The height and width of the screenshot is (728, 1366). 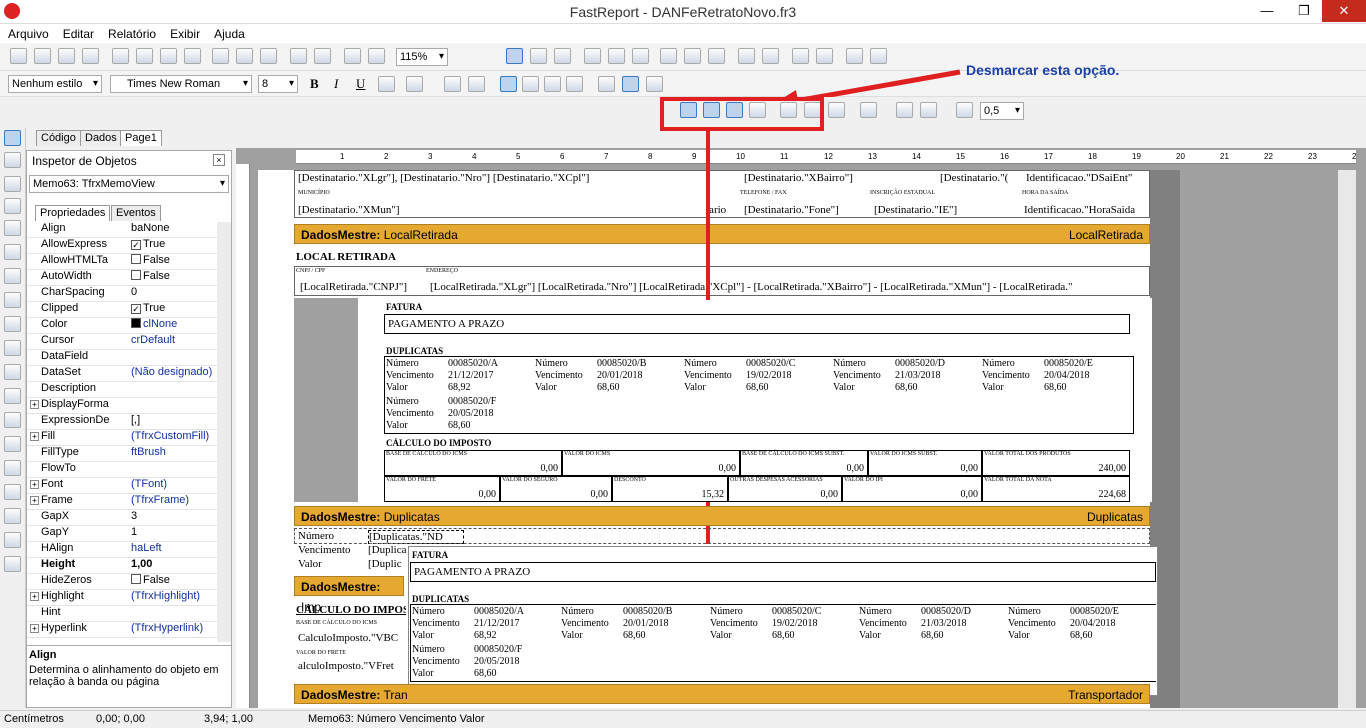 I want to click on close-button: ✕, so click(x=1344, y=11).